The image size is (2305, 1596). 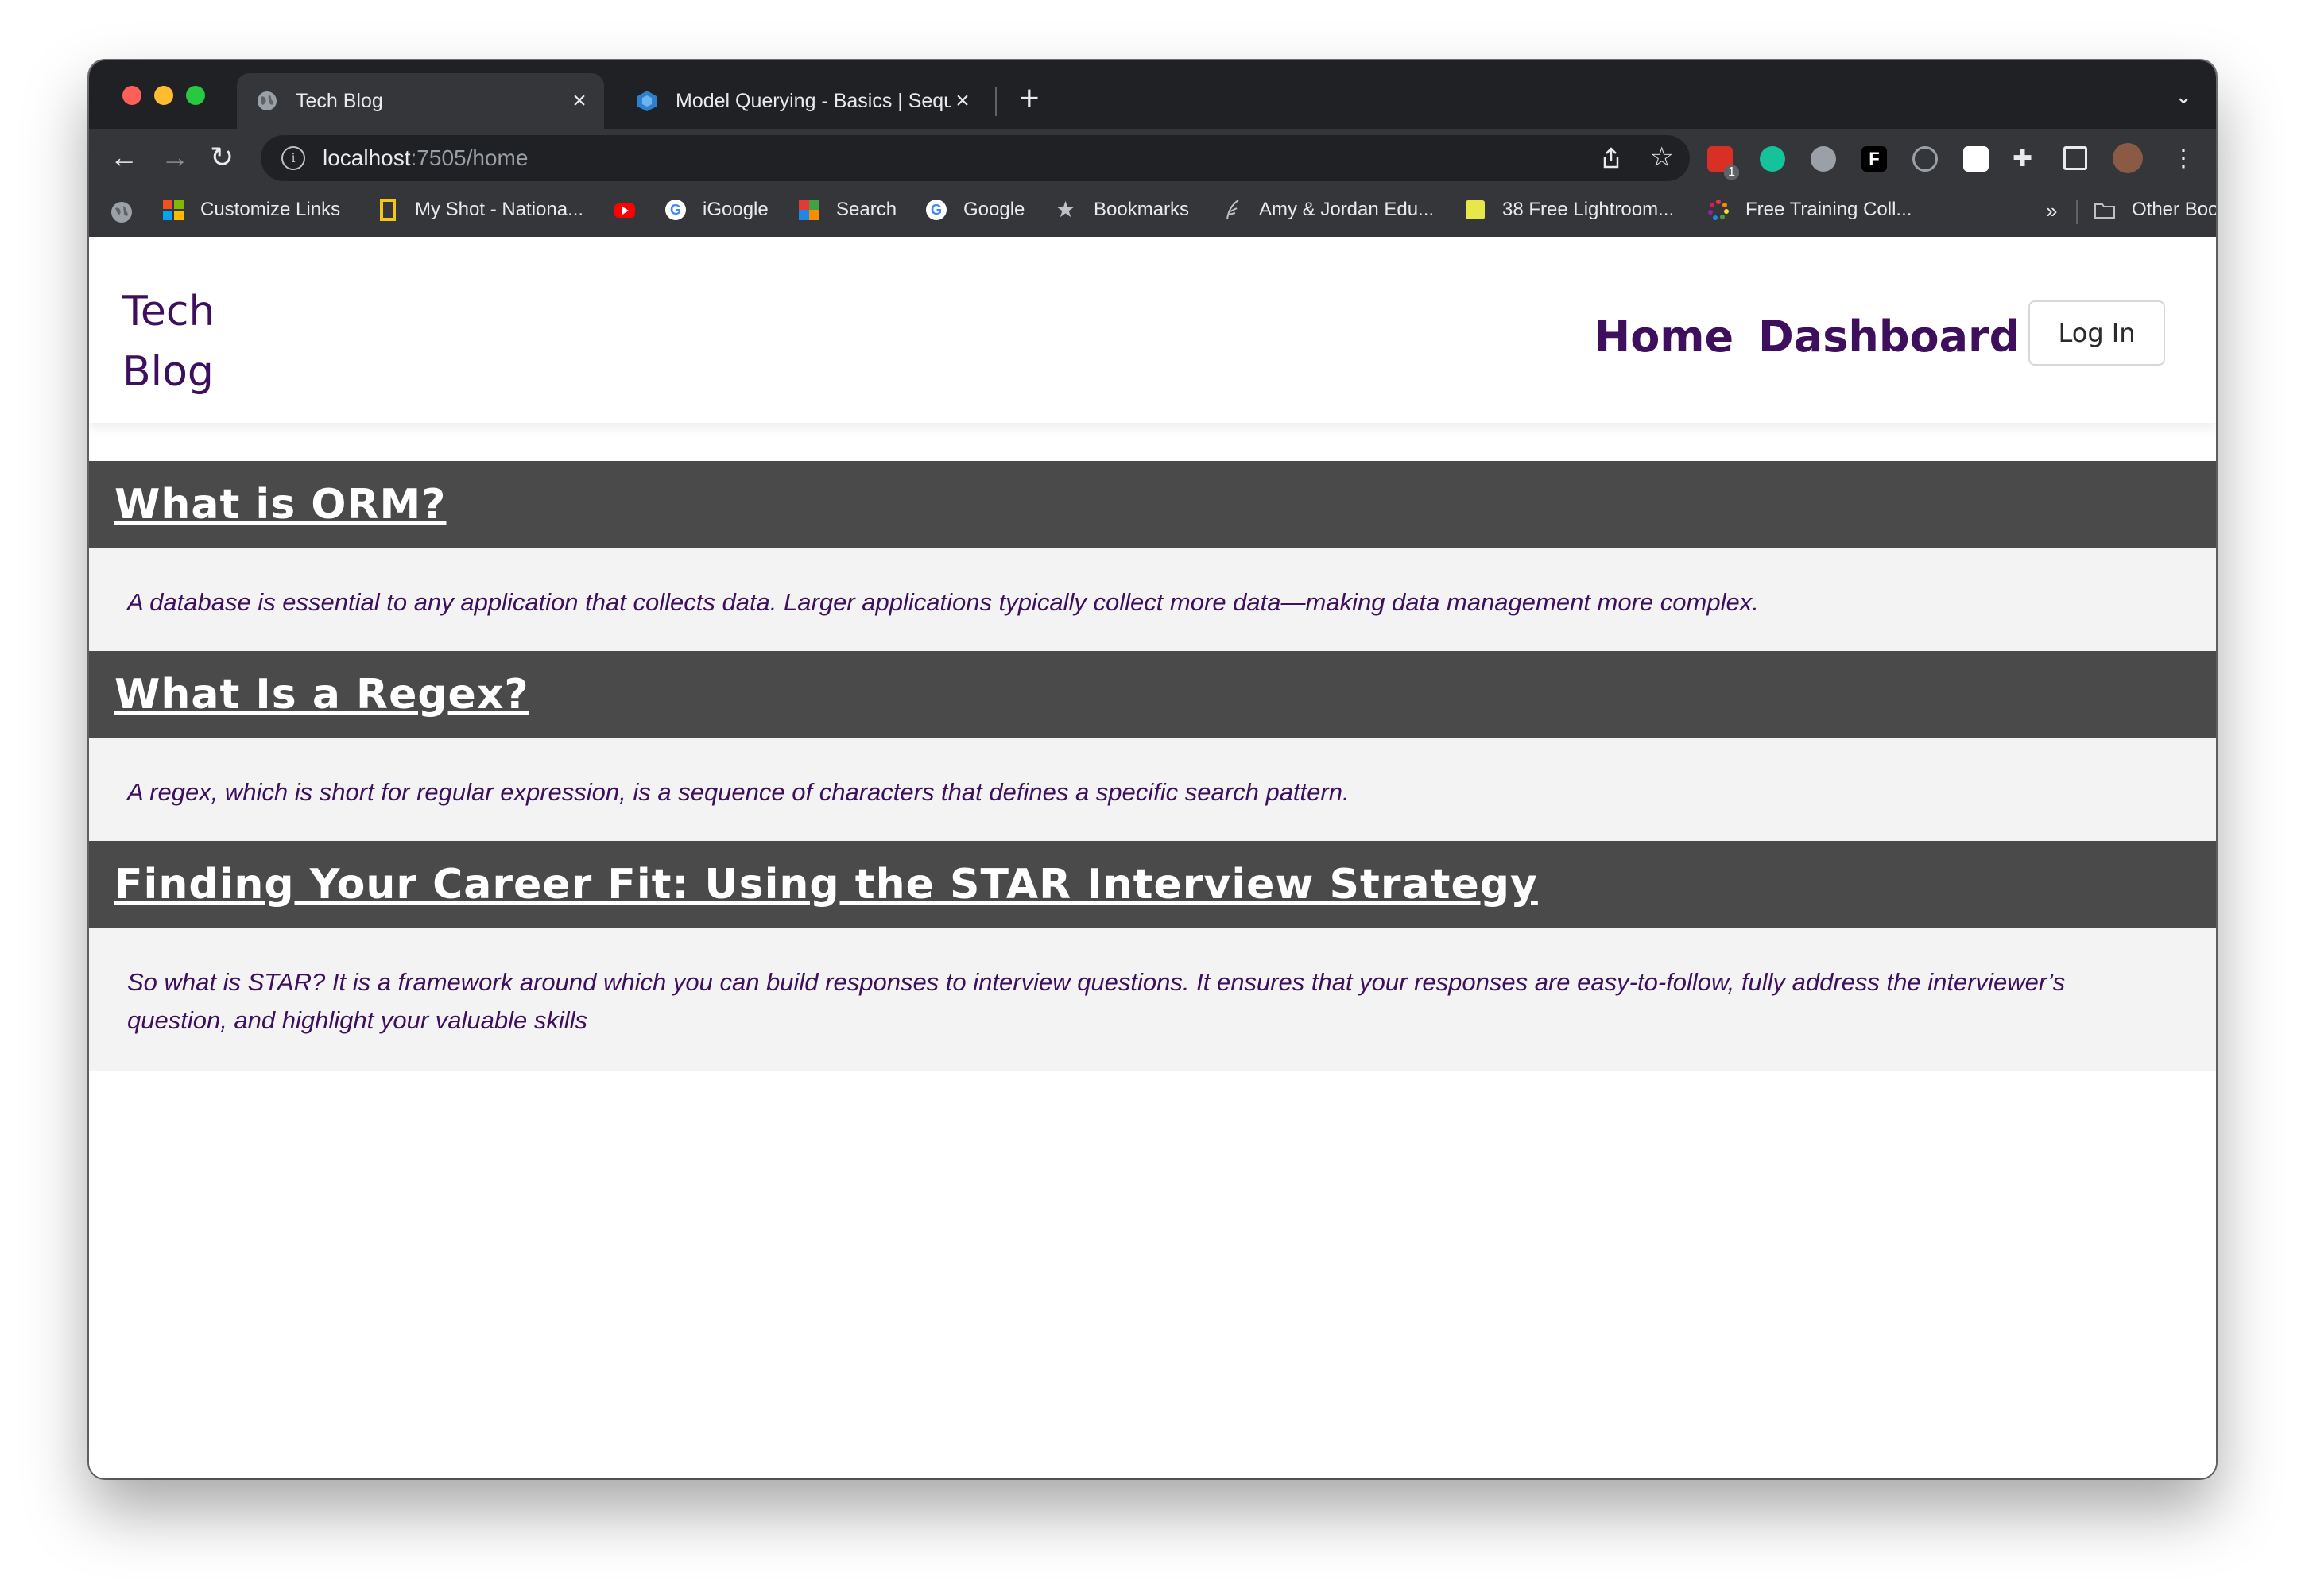 I want to click on bookmark-bookmarks: ★ Bookmarks, so click(x=1122, y=210).